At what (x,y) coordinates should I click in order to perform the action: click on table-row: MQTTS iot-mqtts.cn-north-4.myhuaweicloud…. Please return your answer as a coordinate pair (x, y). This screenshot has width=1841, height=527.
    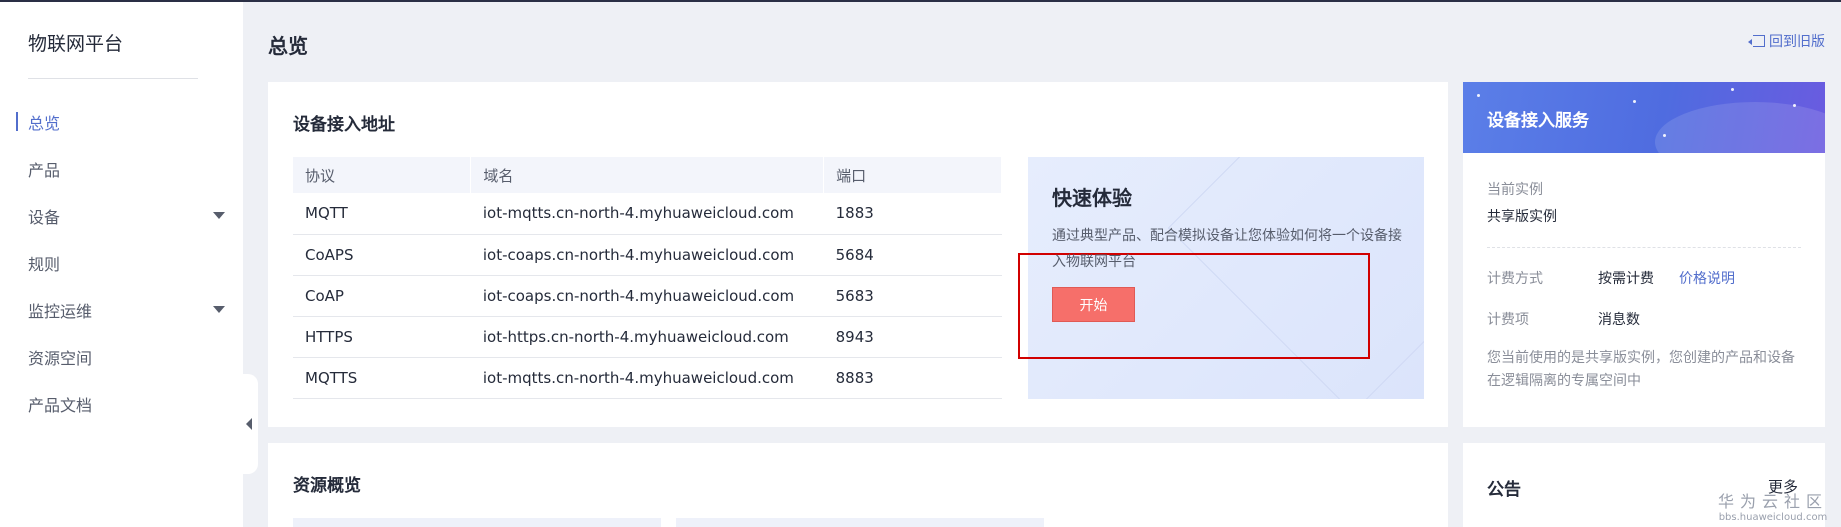
    Looking at the image, I should click on (647, 378).